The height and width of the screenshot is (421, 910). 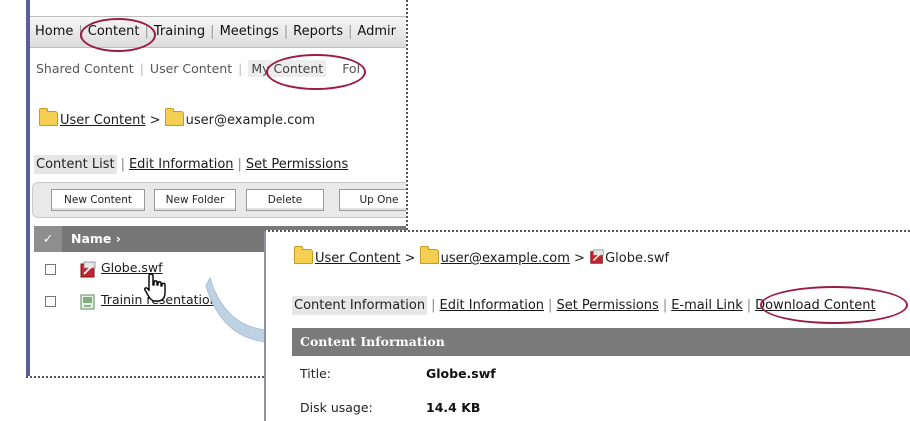 What do you see at coordinates (316, 72) in the screenshot?
I see `callout-my-content` at bounding box center [316, 72].